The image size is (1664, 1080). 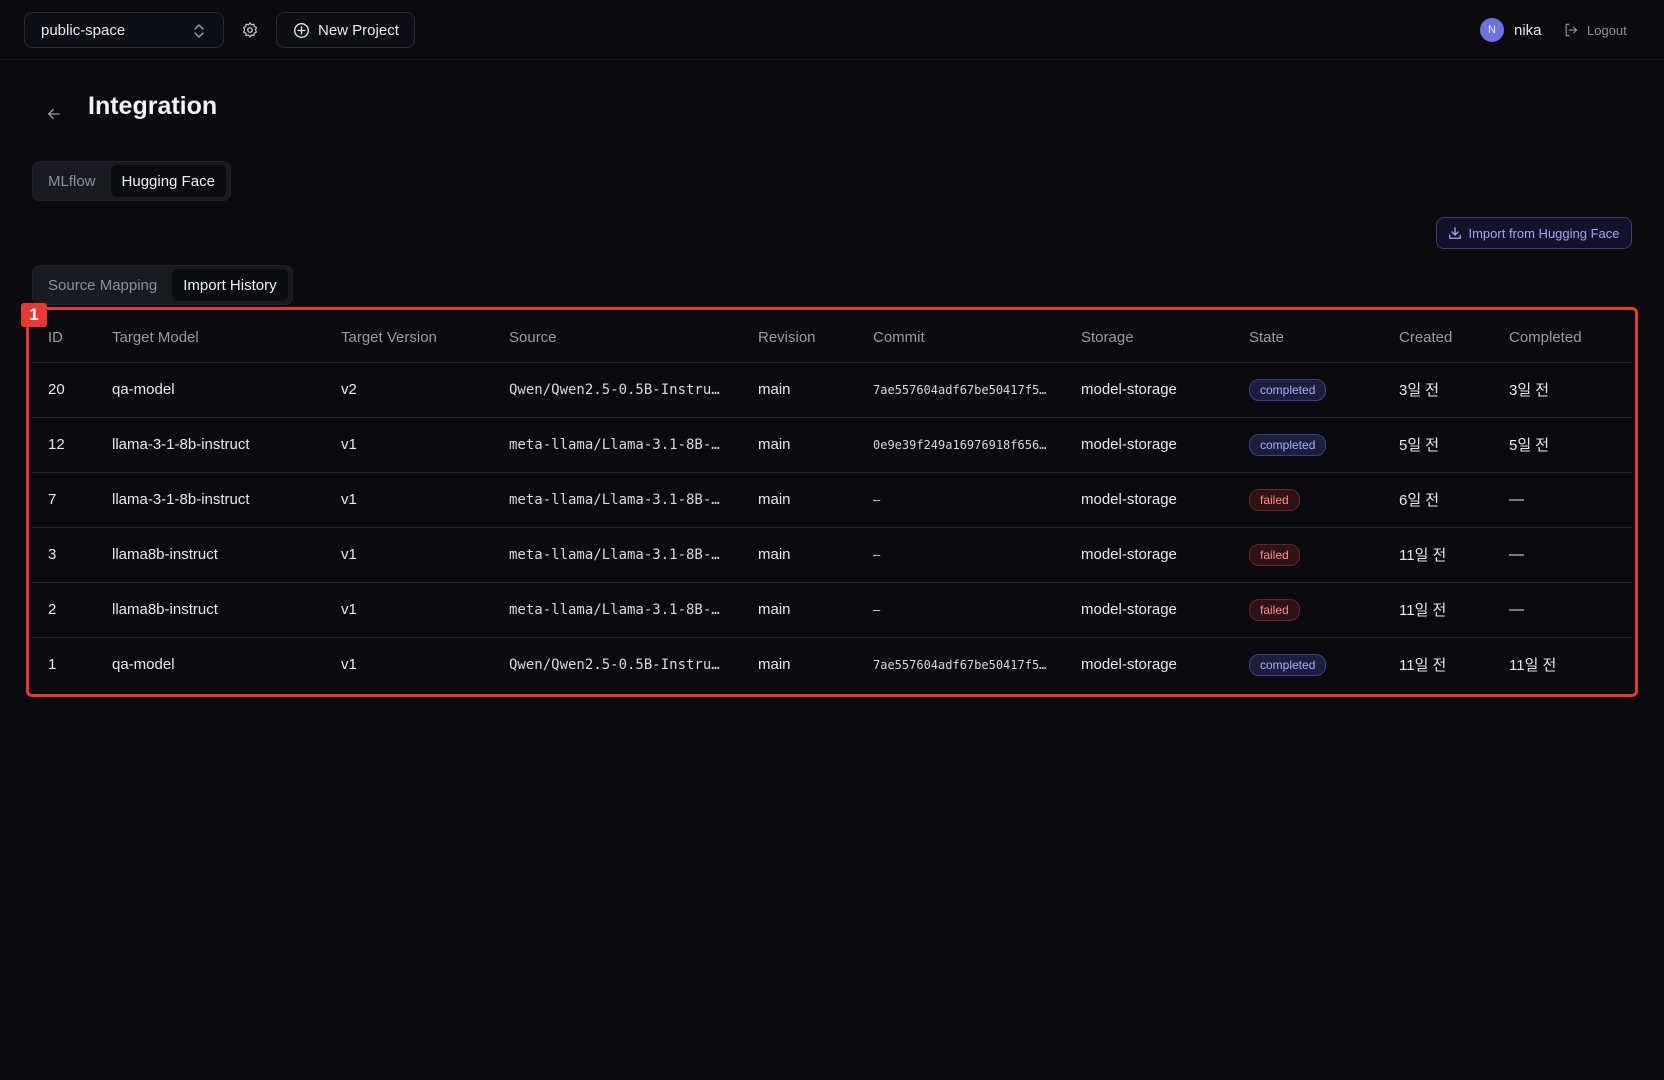 What do you see at coordinates (64, 664) in the screenshot?
I see `cell-id: 1` at bounding box center [64, 664].